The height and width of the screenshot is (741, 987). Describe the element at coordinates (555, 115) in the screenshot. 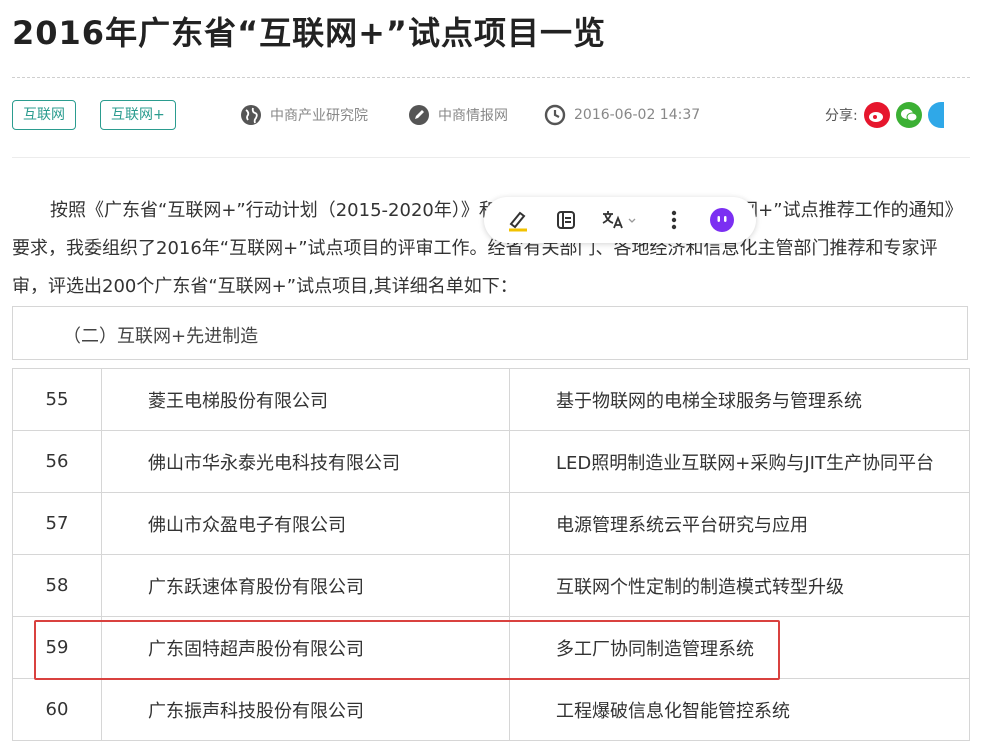

I see `clock-icon` at that location.